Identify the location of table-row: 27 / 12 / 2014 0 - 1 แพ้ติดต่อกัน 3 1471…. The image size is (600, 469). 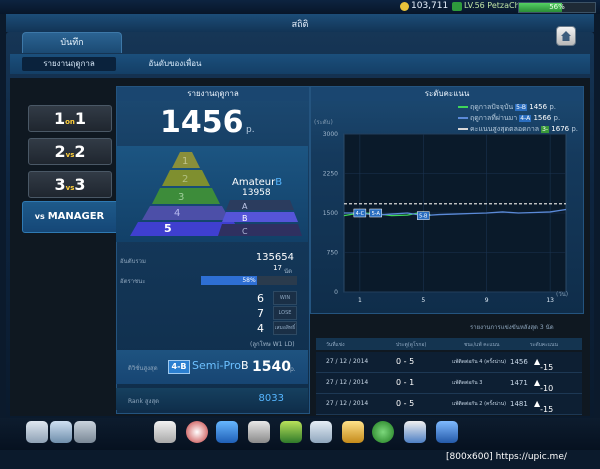
(449, 383).